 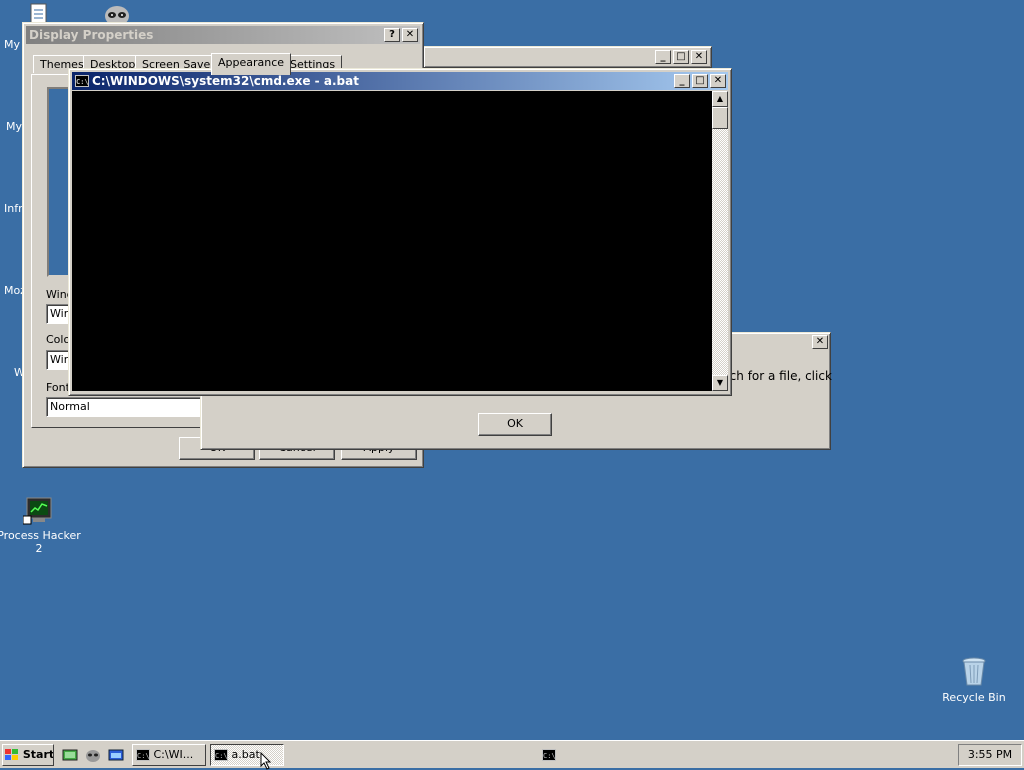 What do you see at coordinates (974, 671) in the screenshot?
I see `recycle-bin-icon` at bounding box center [974, 671].